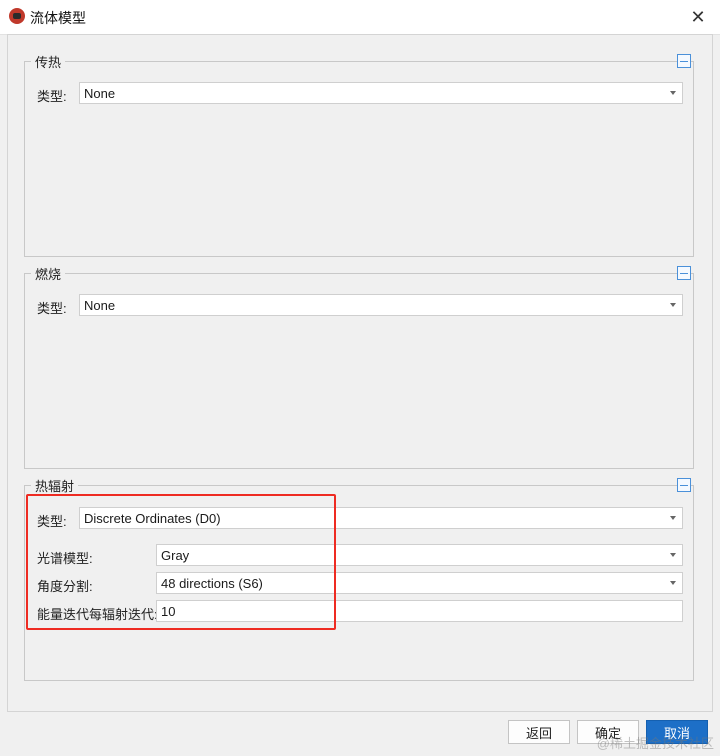 The image size is (720, 756). I want to click on combustion-type-value: None, so click(100, 305).